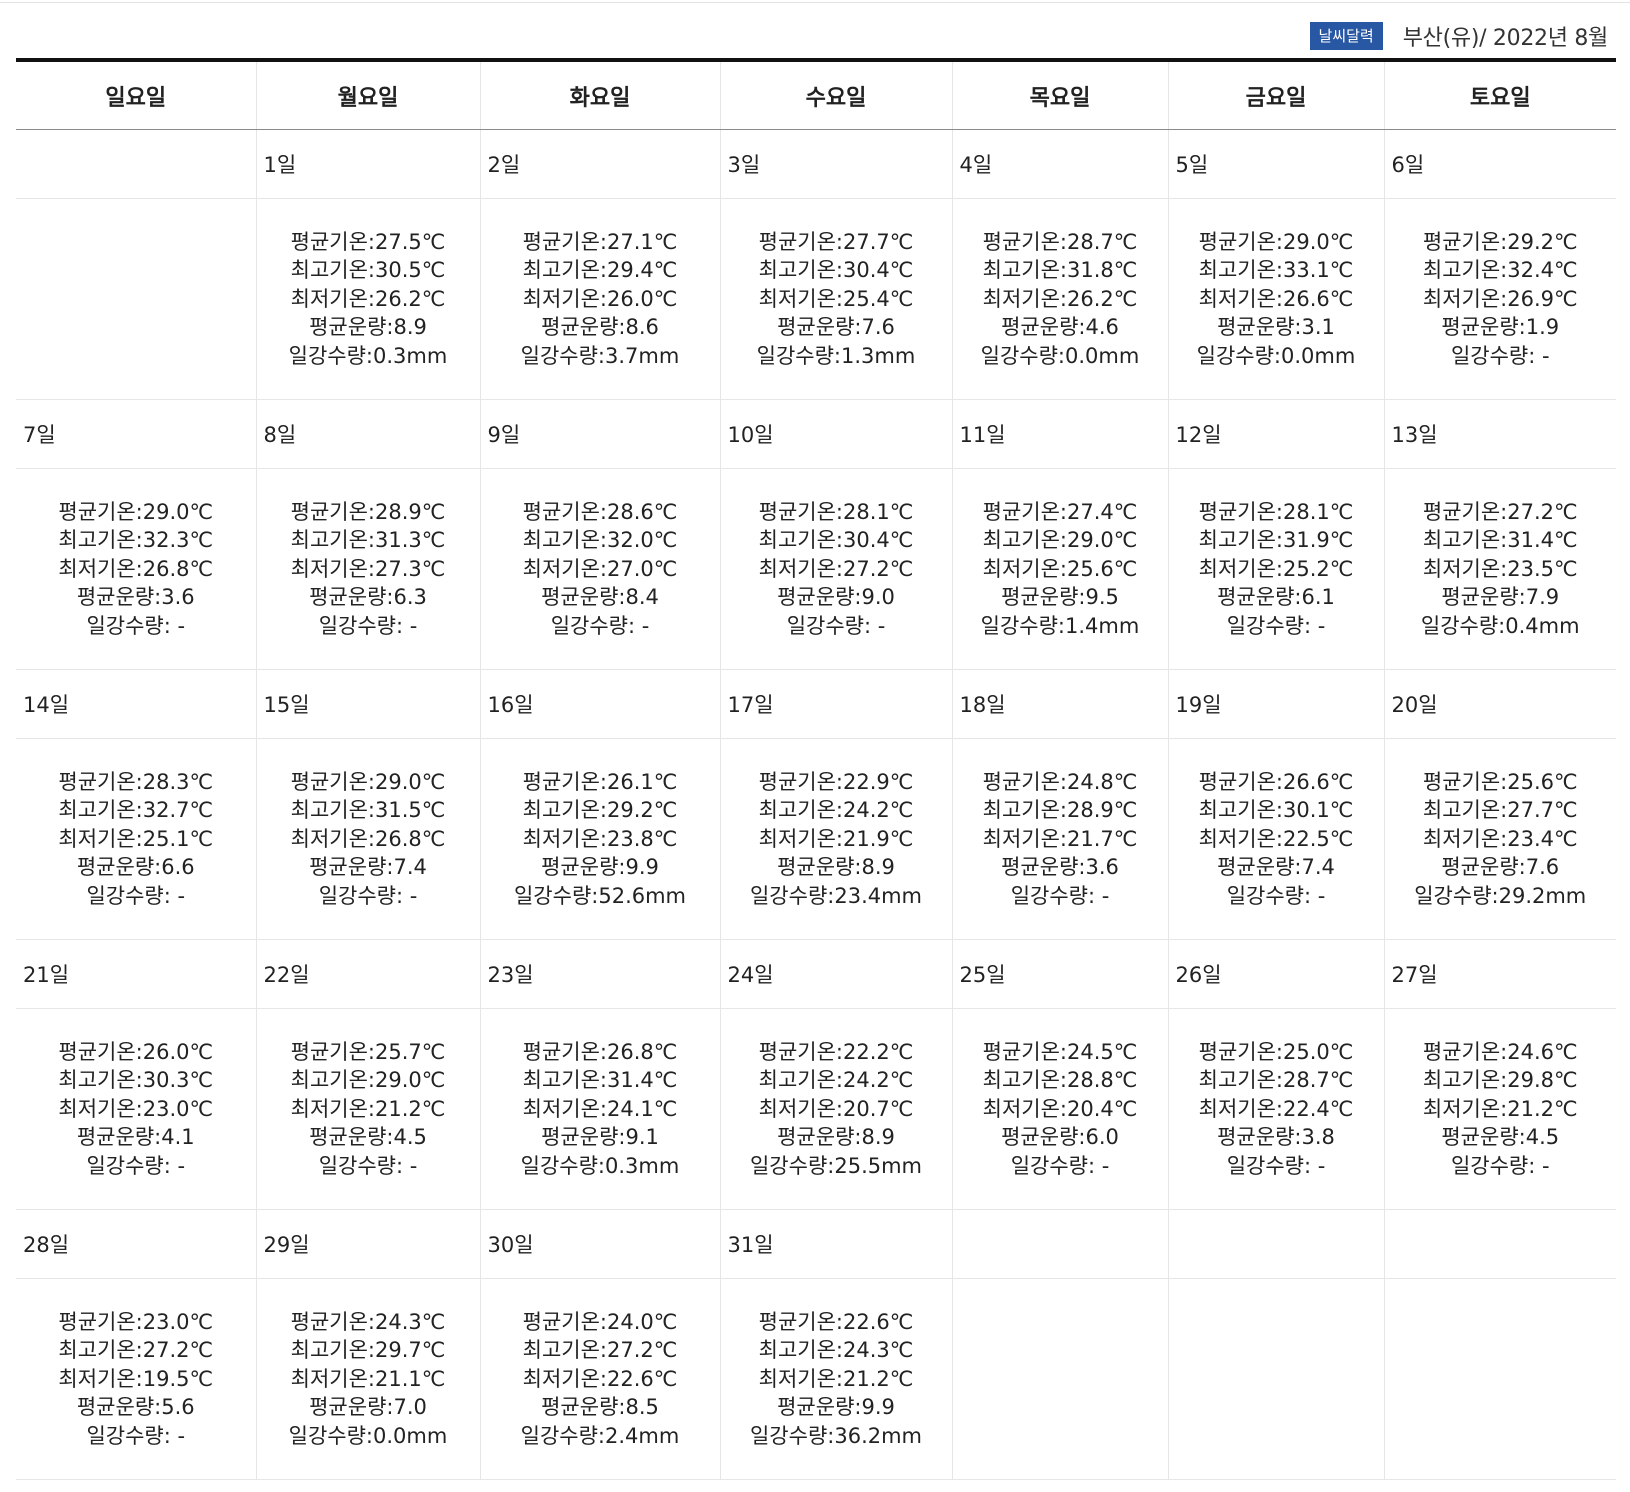 The height and width of the screenshot is (1492, 1630). Describe the element at coordinates (1198, 705) in the screenshot. I see `day-number: 19일` at that location.